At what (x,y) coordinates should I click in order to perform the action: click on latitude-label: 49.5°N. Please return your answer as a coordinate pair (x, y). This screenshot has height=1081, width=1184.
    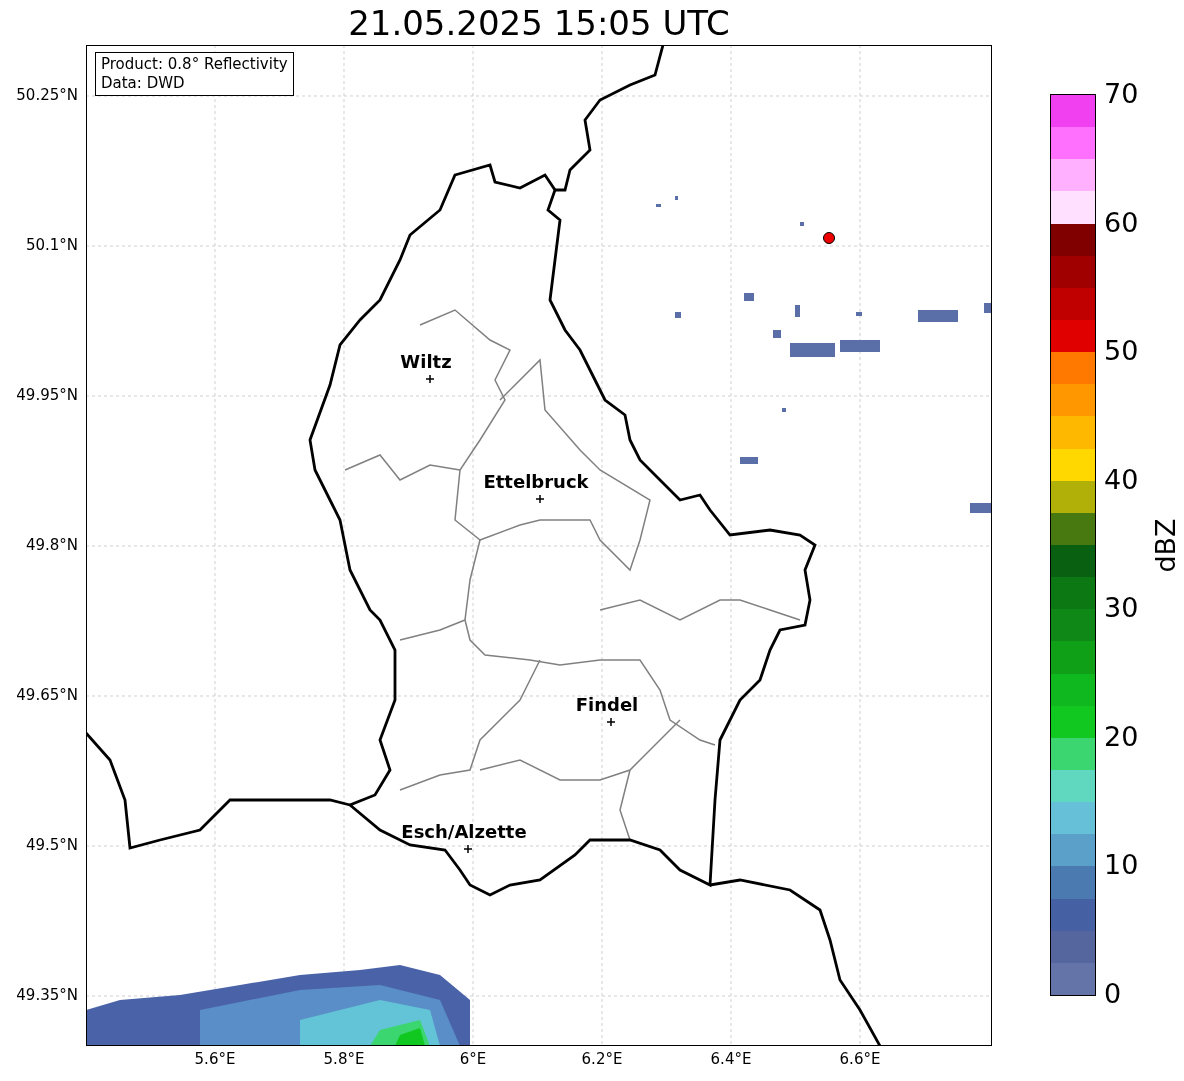
    Looking at the image, I should click on (51, 845).